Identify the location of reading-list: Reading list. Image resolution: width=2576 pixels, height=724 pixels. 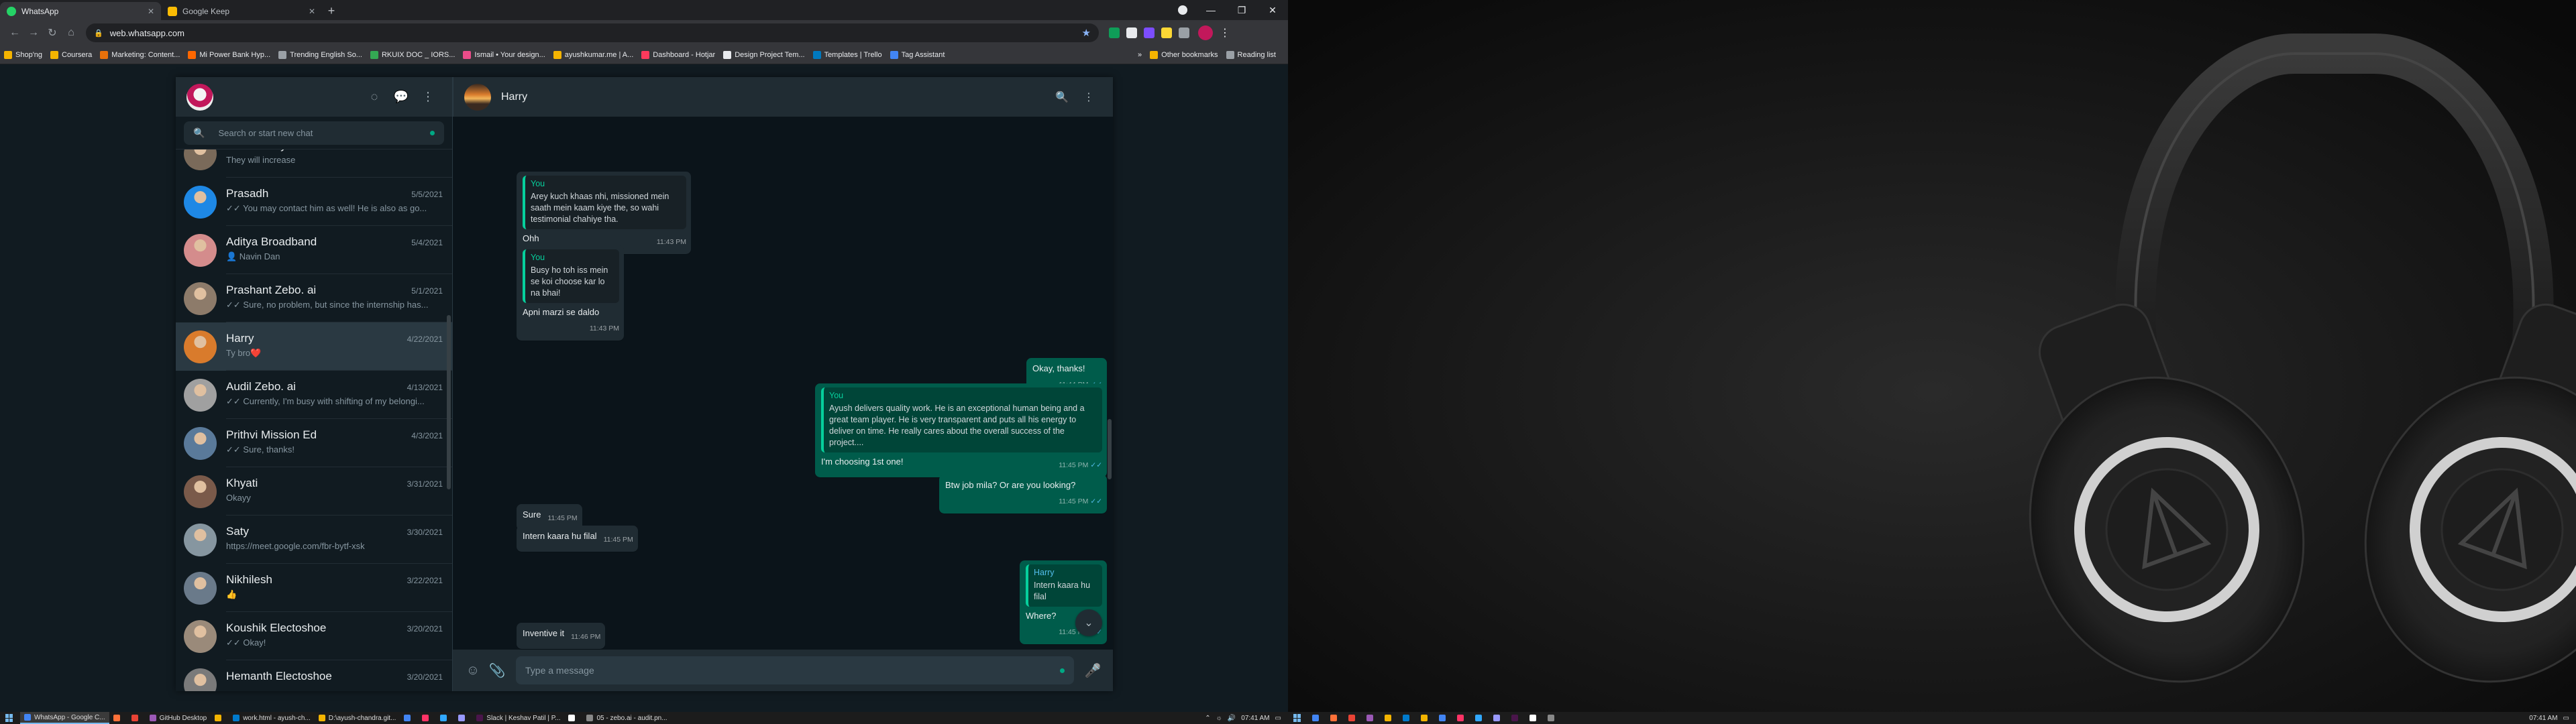
(1251, 55).